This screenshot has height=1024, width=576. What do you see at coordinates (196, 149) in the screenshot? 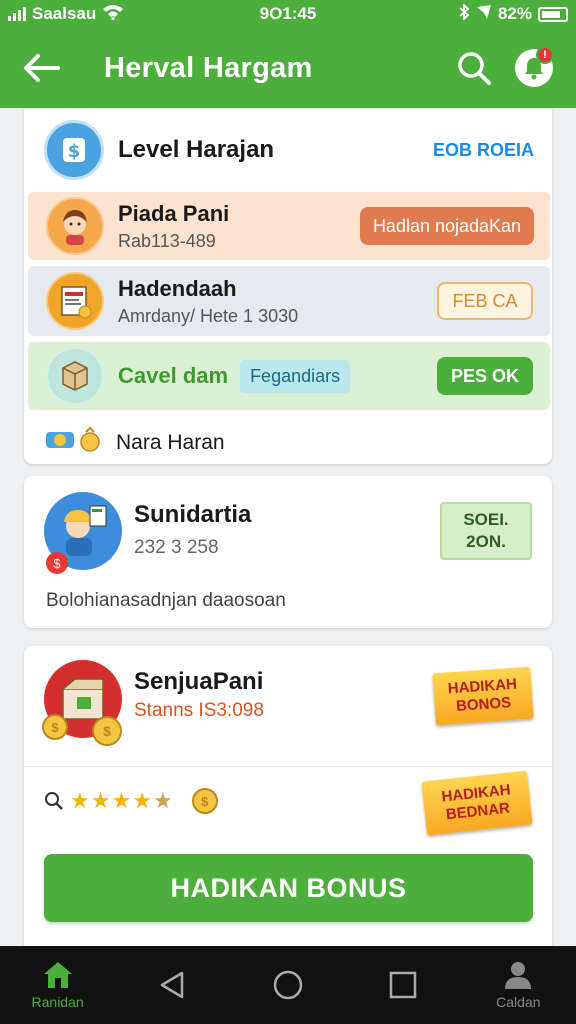
I see `level-title: Level Harajan` at bounding box center [196, 149].